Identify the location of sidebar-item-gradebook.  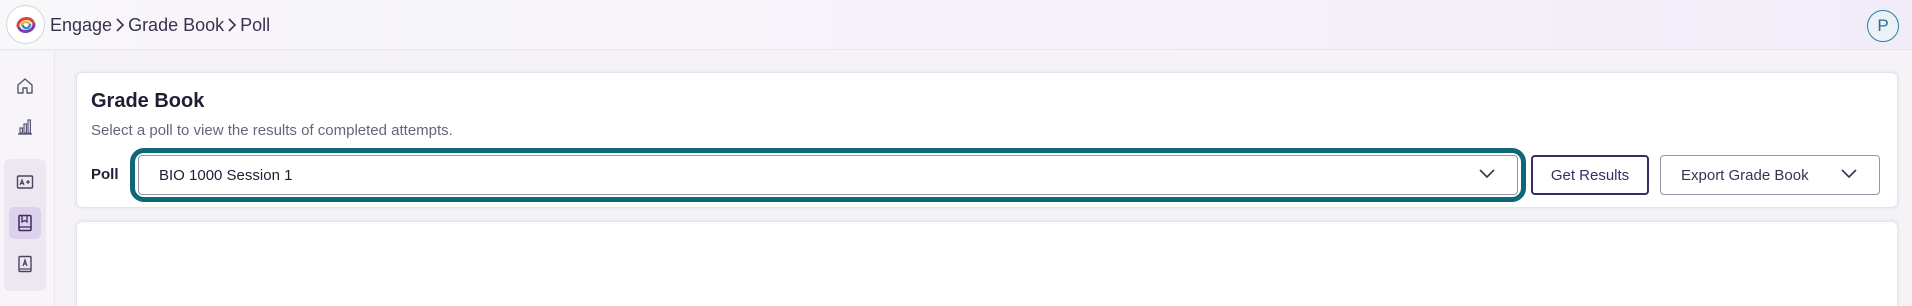
(25, 223).